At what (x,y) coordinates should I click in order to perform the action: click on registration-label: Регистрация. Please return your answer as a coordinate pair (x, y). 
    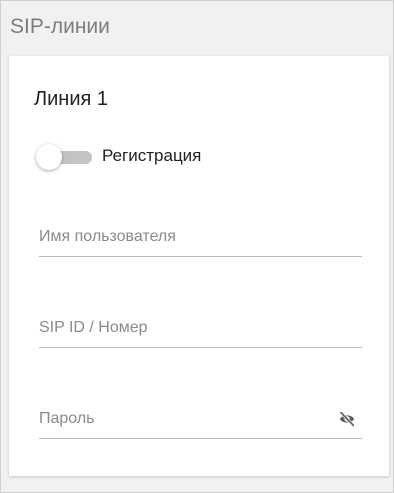
    Looking at the image, I should click on (152, 155).